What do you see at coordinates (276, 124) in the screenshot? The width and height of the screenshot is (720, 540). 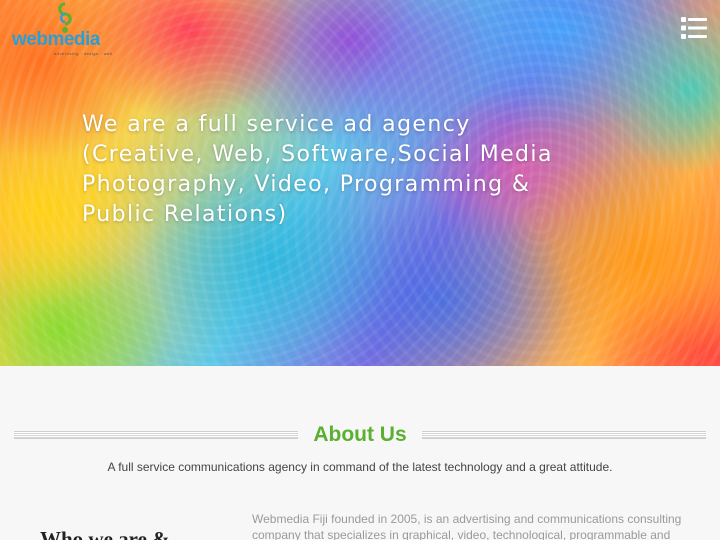 I see `hero-headline-line: We are a full service ad agency` at bounding box center [276, 124].